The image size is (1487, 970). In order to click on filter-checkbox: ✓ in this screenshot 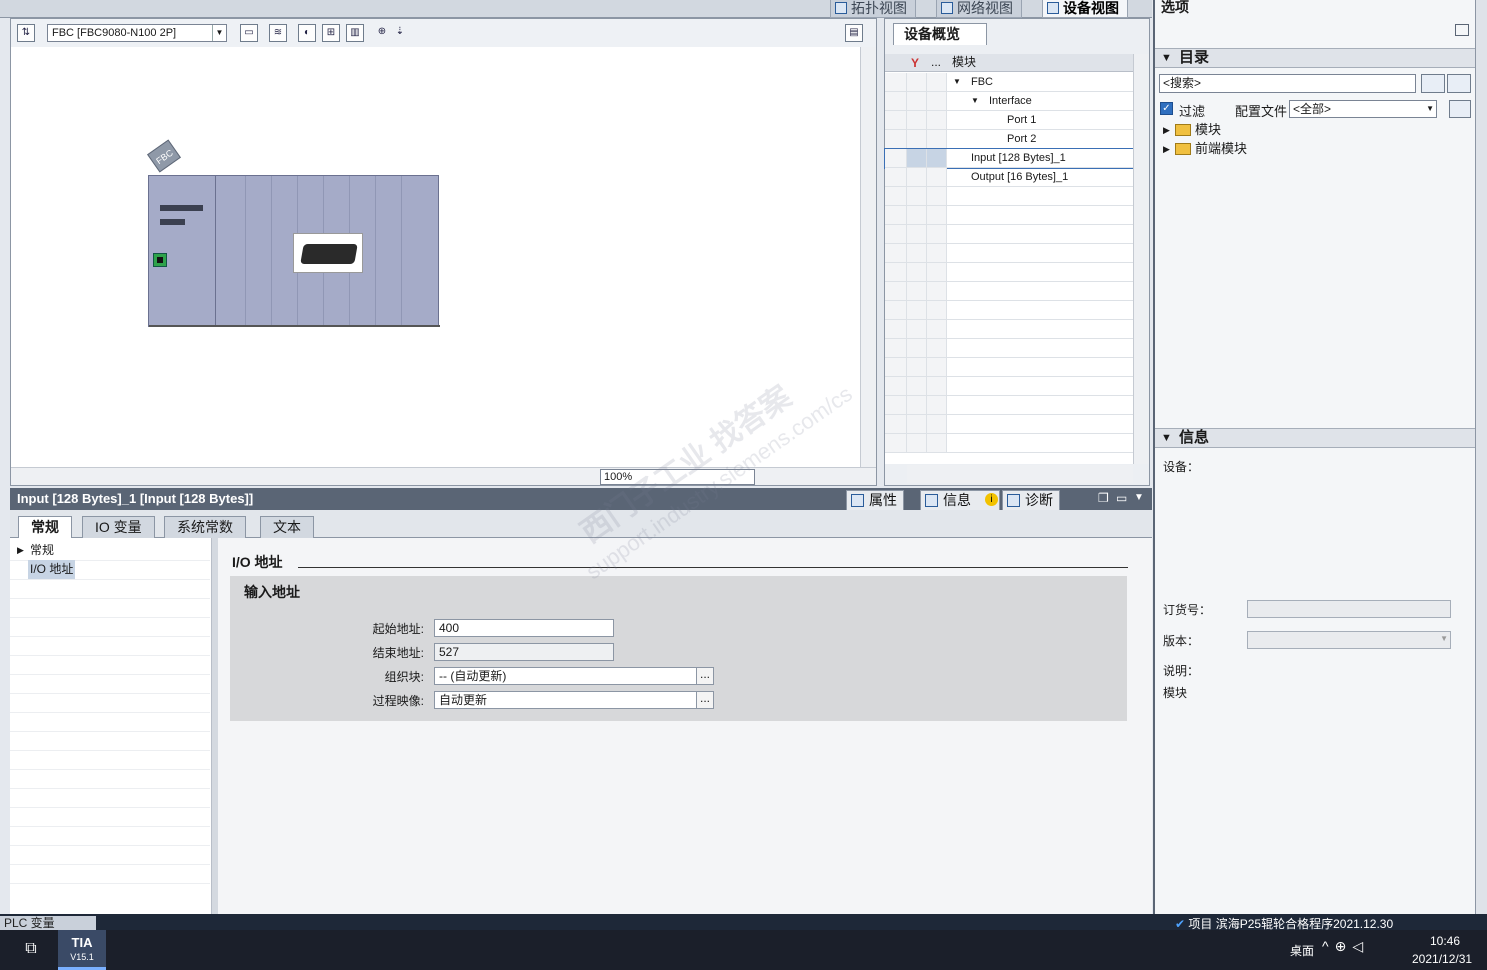, I will do `click(1166, 108)`.